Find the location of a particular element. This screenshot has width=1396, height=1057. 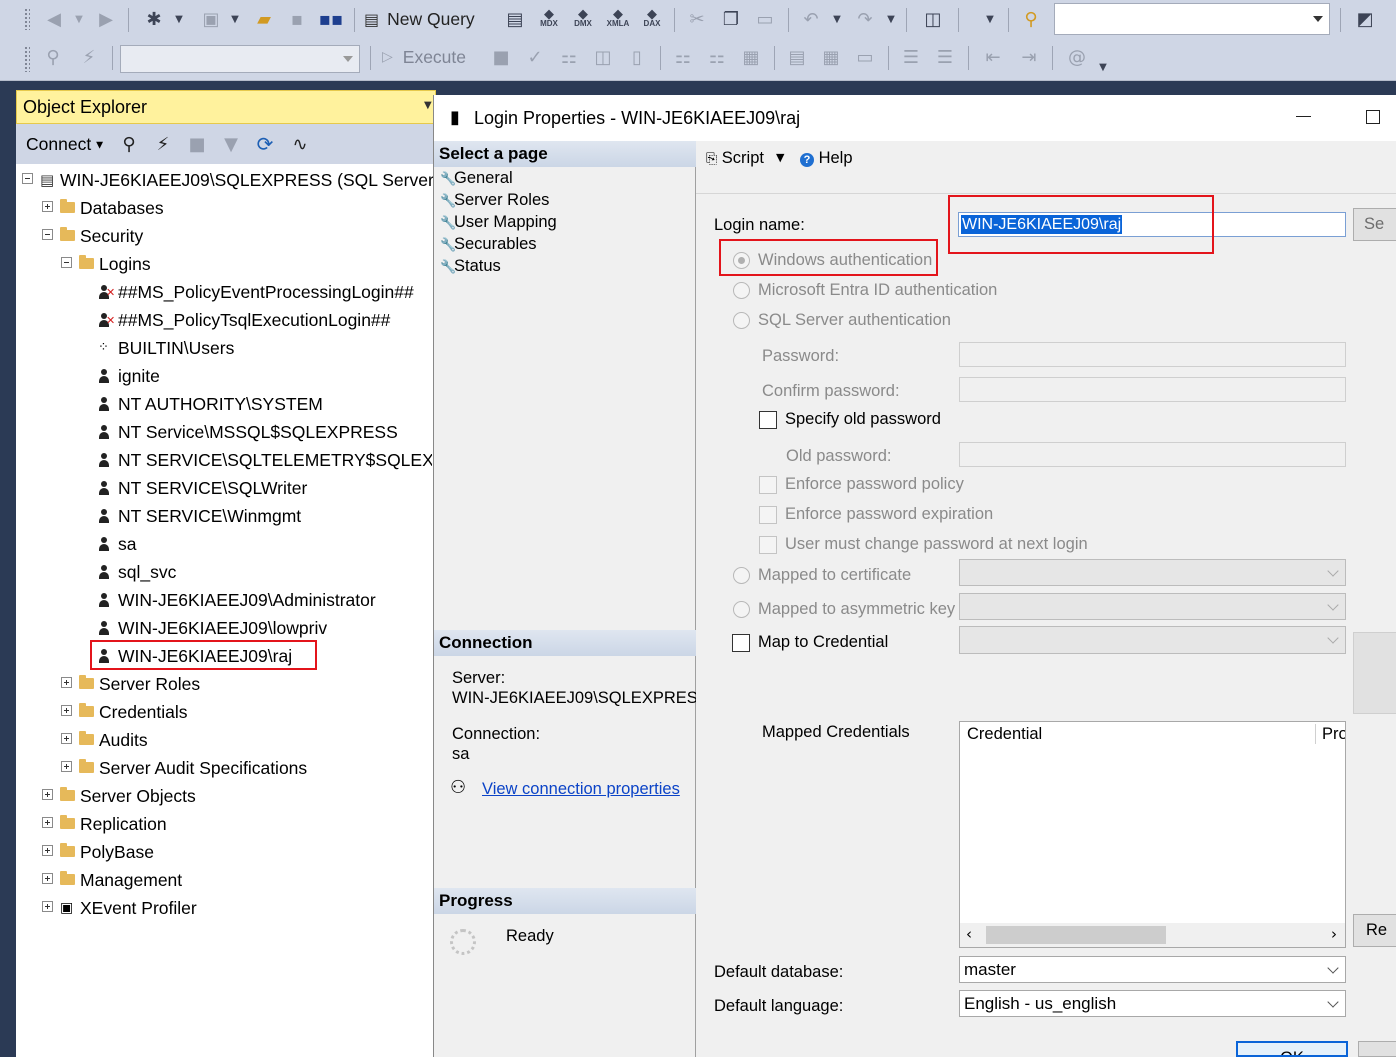

dmx-query-button: ◆ DMX is located at coordinates (583, 19).